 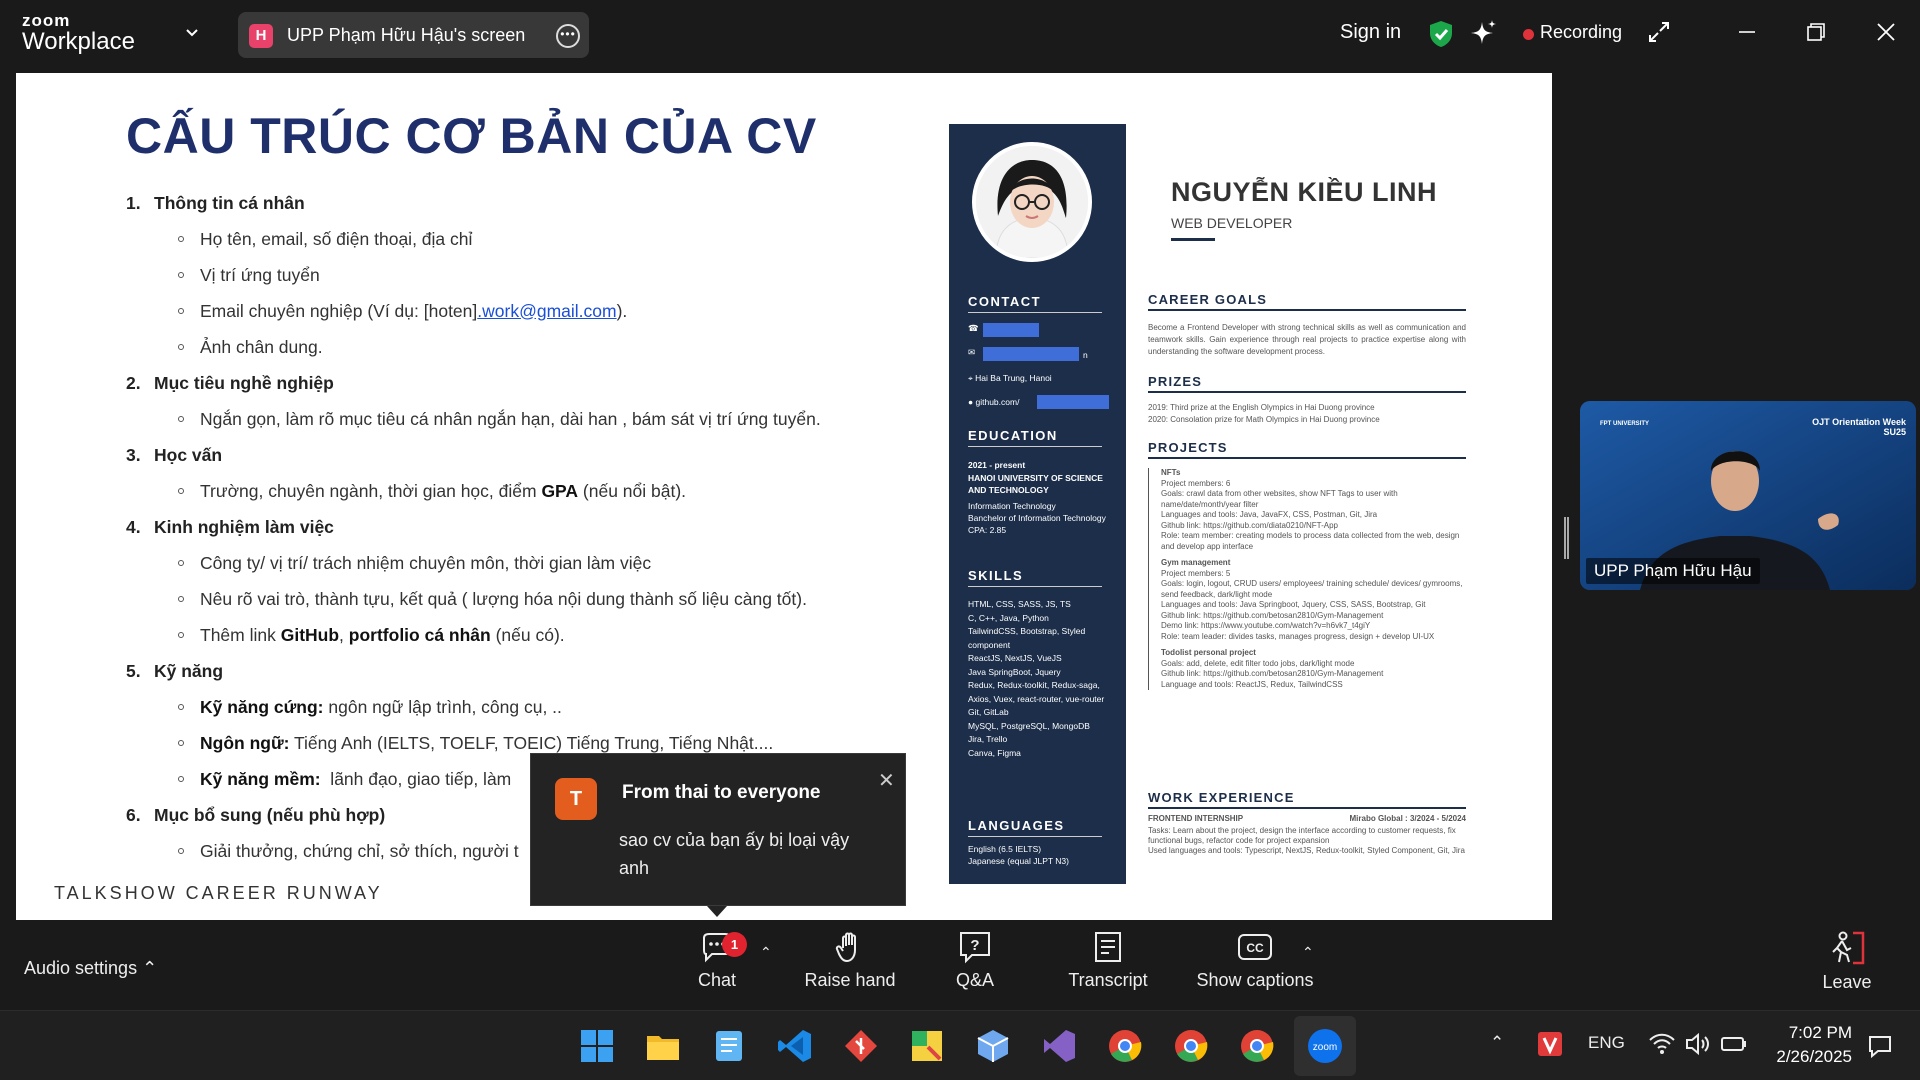 I want to click on section-number: 5., so click(x=133, y=670).